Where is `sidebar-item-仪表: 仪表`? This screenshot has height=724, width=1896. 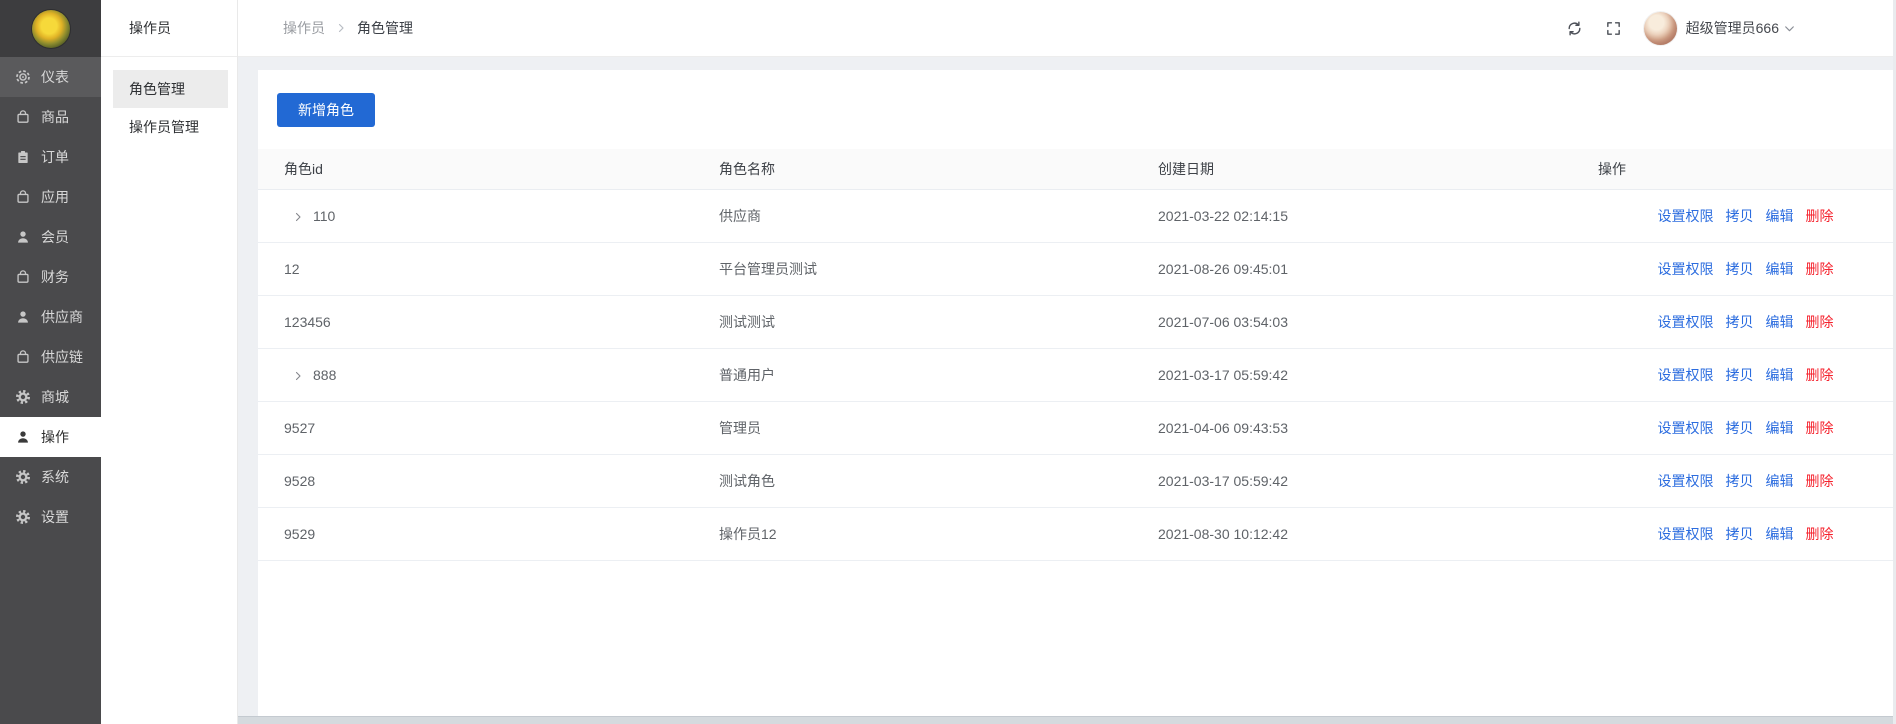 sidebar-item-仪表: 仪表 is located at coordinates (50, 77).